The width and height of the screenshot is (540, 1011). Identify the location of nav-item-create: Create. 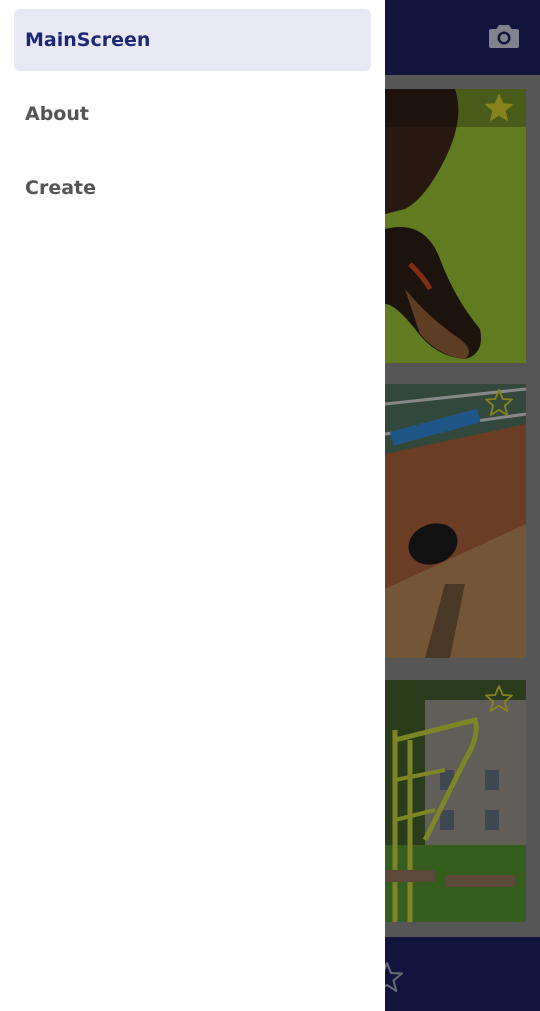
(192, 188).